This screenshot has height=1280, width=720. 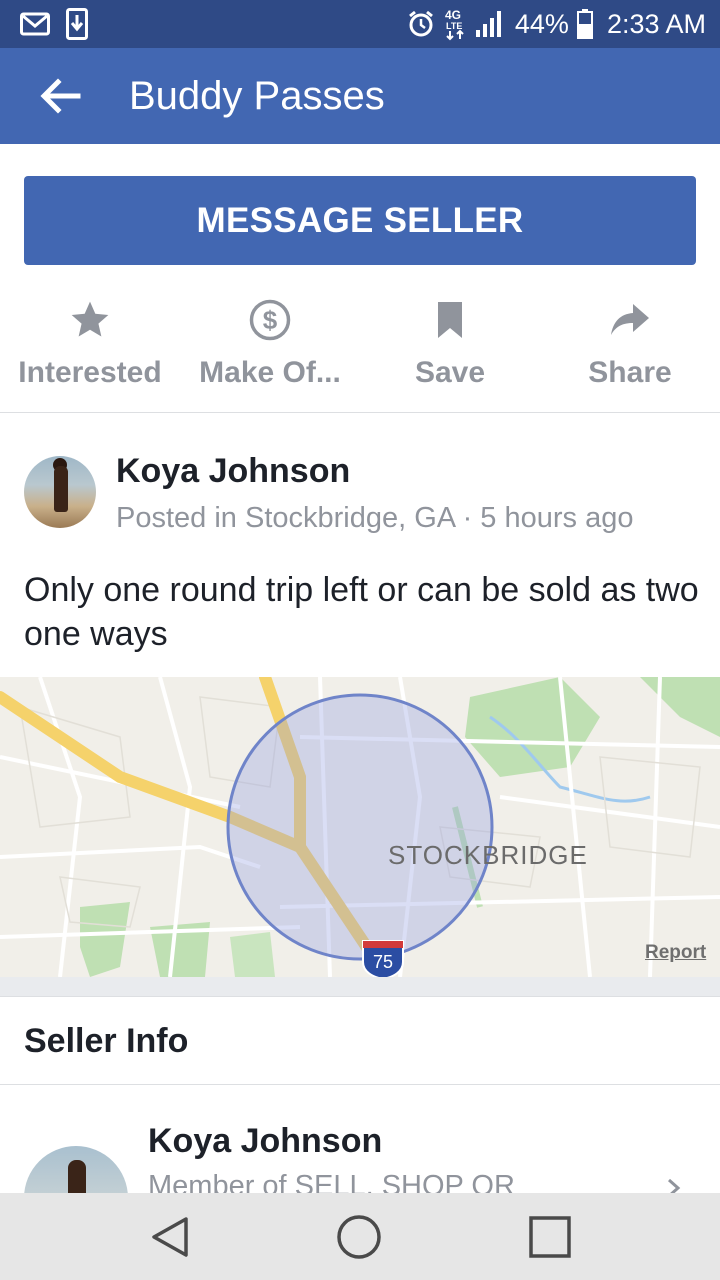 I want to click on back-triangle-icon, so click(x=170, y=1237).